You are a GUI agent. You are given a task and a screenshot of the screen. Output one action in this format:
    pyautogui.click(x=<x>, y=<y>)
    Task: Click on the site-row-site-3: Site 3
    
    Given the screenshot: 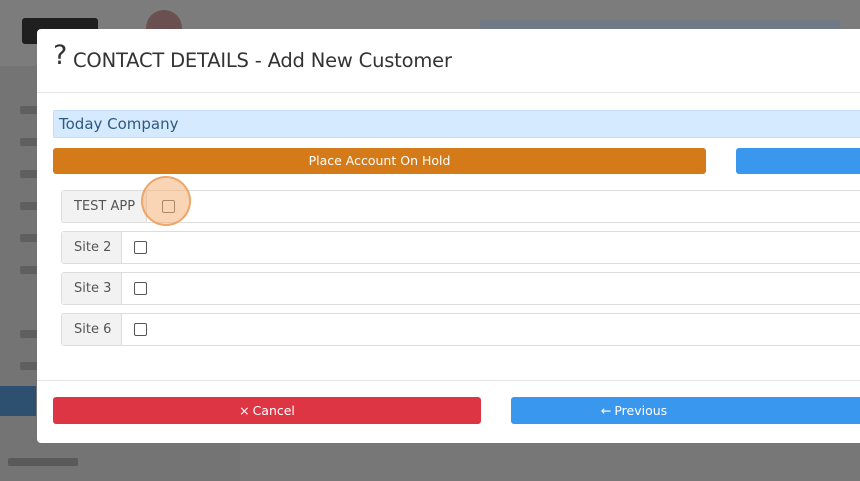 What is the action you would take?
    pyautogui.click(x=460, y=288)
    